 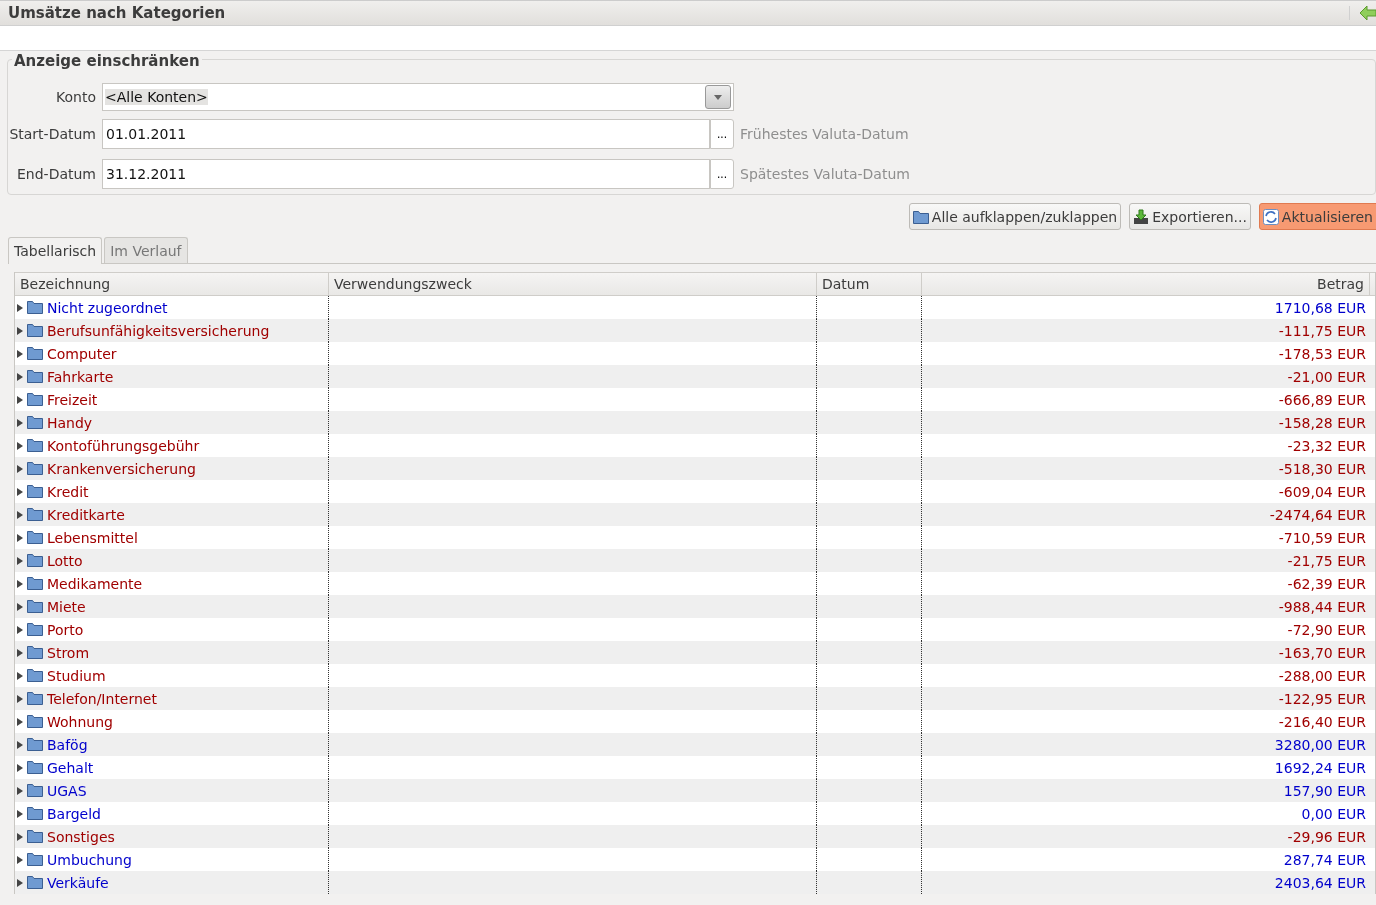 What do you see at coordinates (70, 422) in the screenshot?
I see `category-name: Handy` at bounding box center [70, 422].